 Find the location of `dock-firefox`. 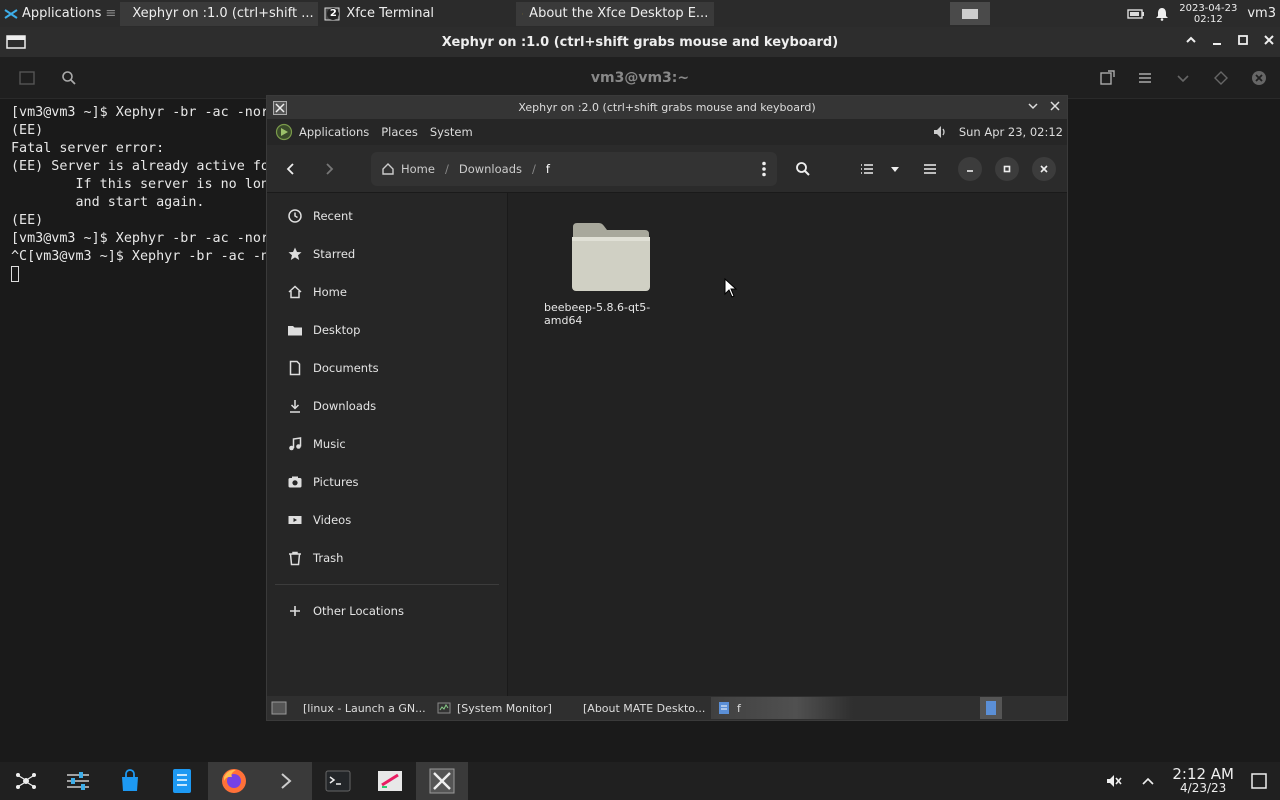

dock-firefox is located at coordinates (234, 781).